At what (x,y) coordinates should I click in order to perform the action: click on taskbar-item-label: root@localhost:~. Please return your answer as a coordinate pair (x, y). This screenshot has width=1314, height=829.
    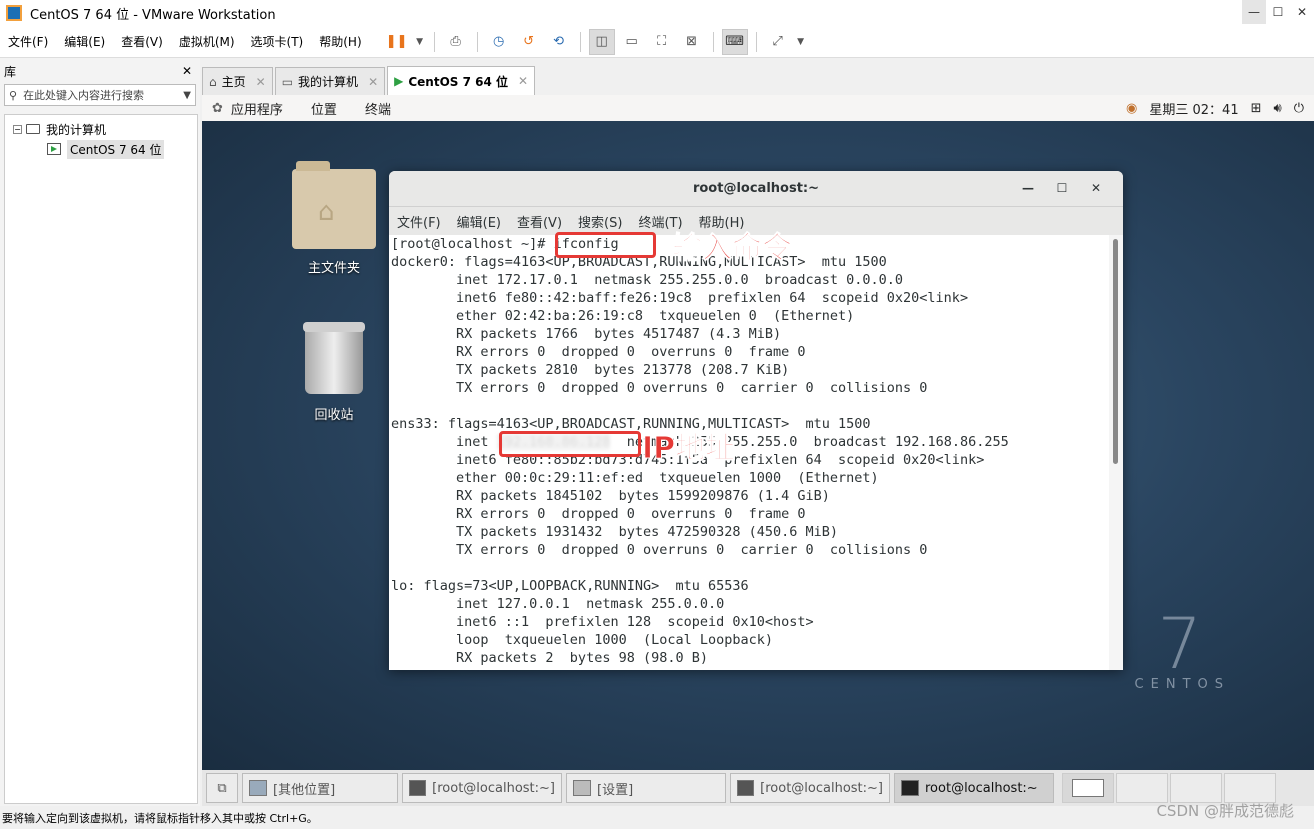
    Looking at the image, I should click on (981, 788).